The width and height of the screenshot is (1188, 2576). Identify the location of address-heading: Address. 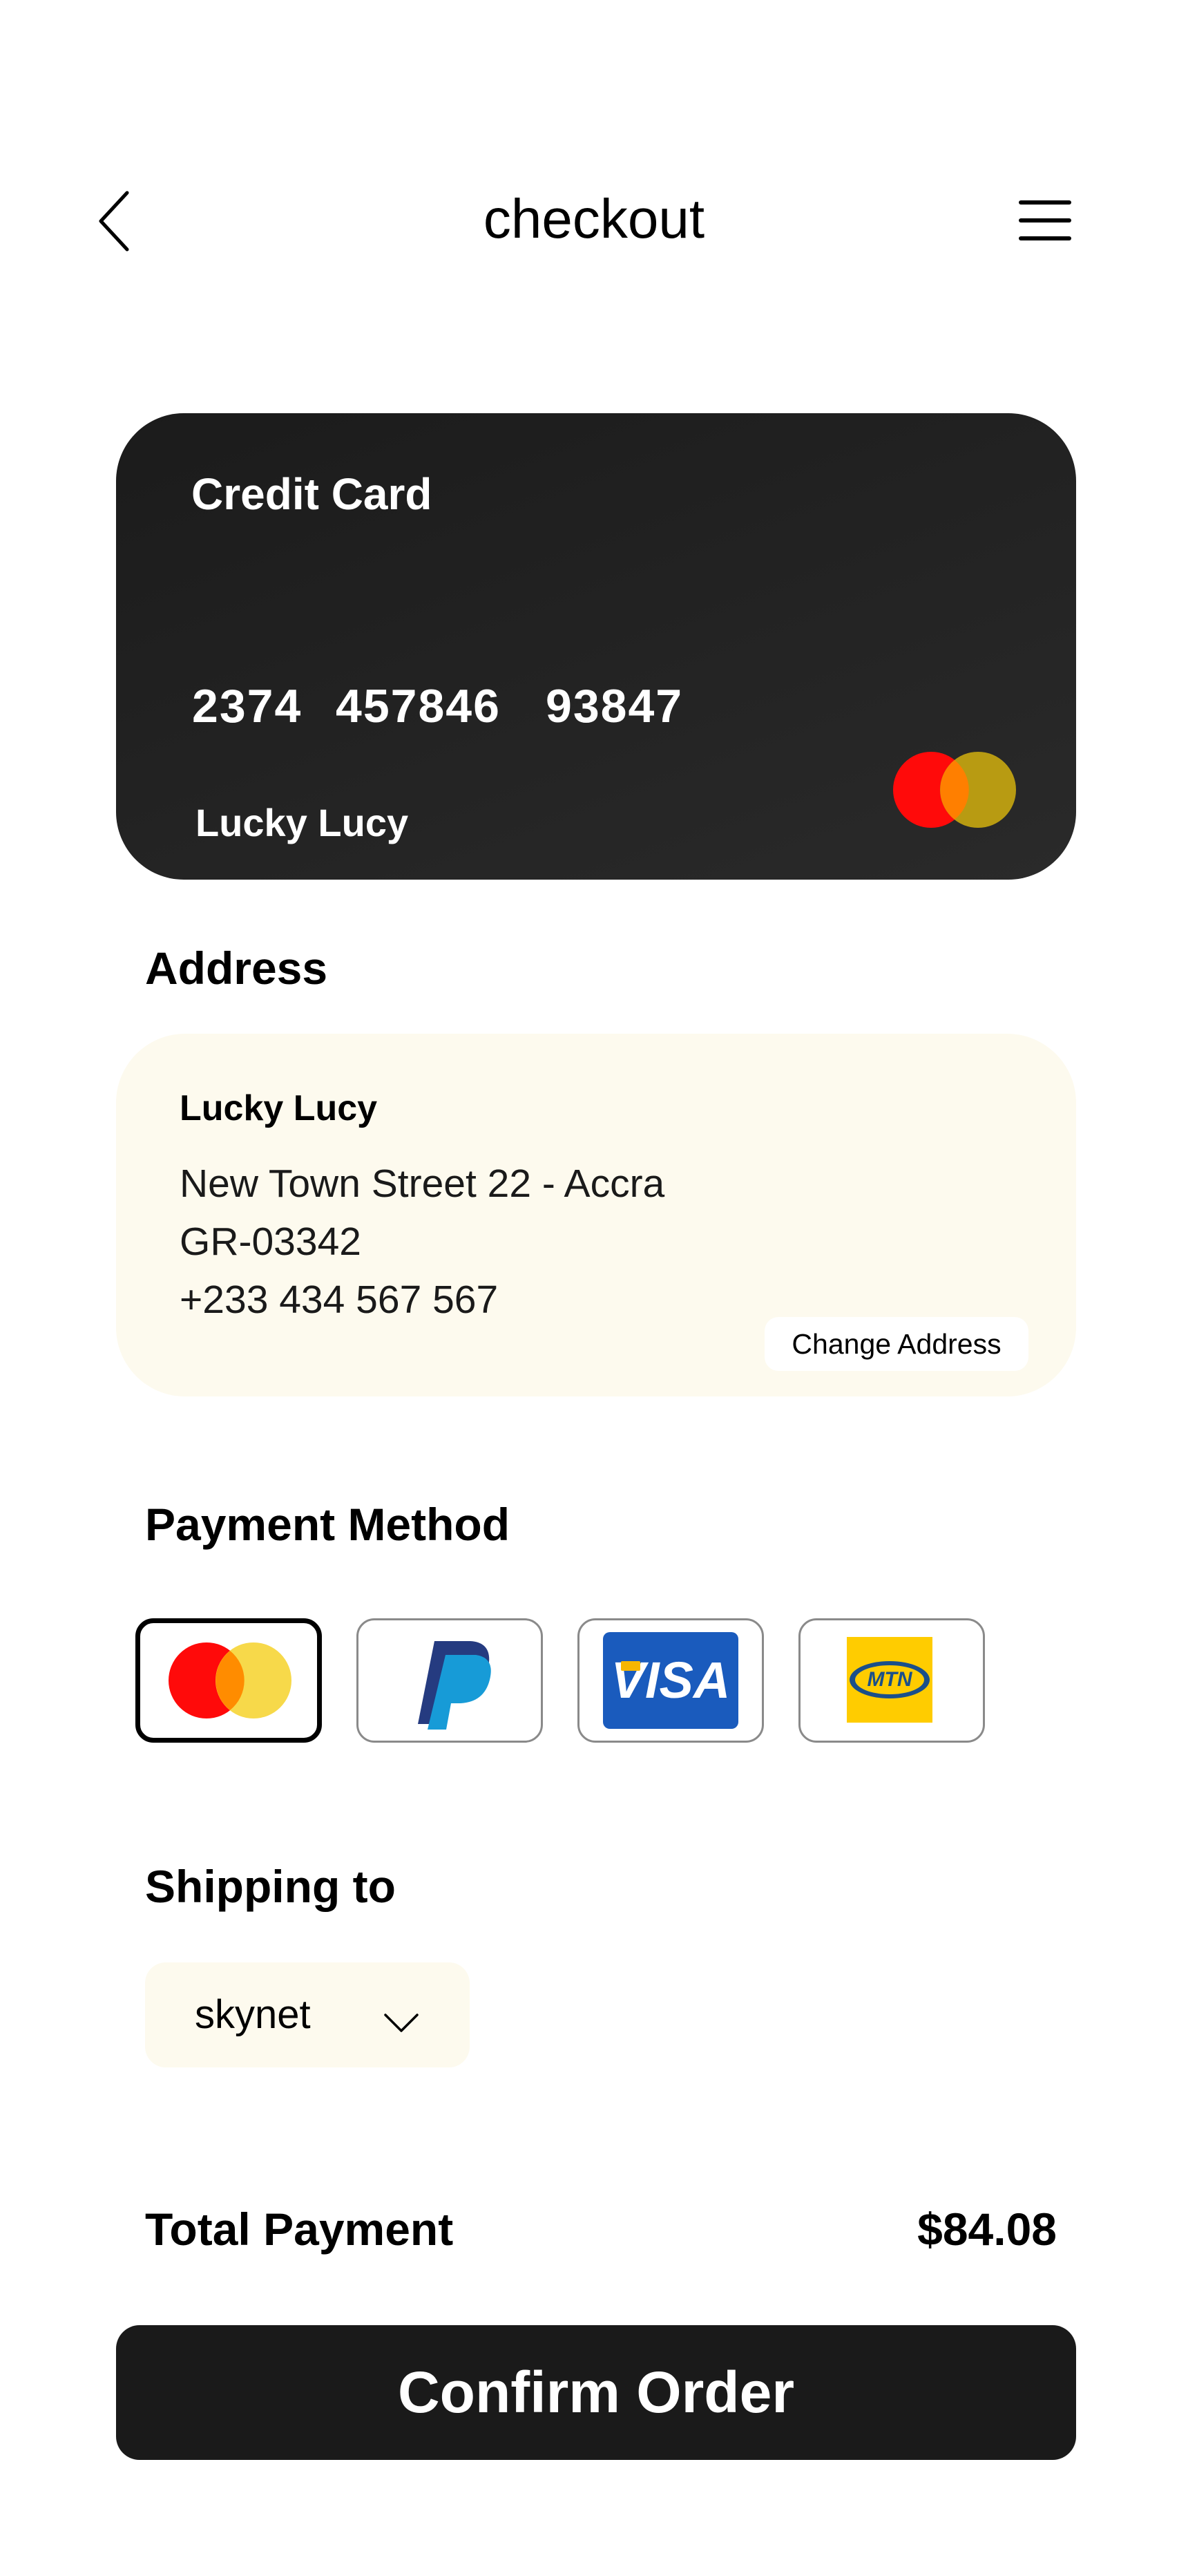
(237, 968).